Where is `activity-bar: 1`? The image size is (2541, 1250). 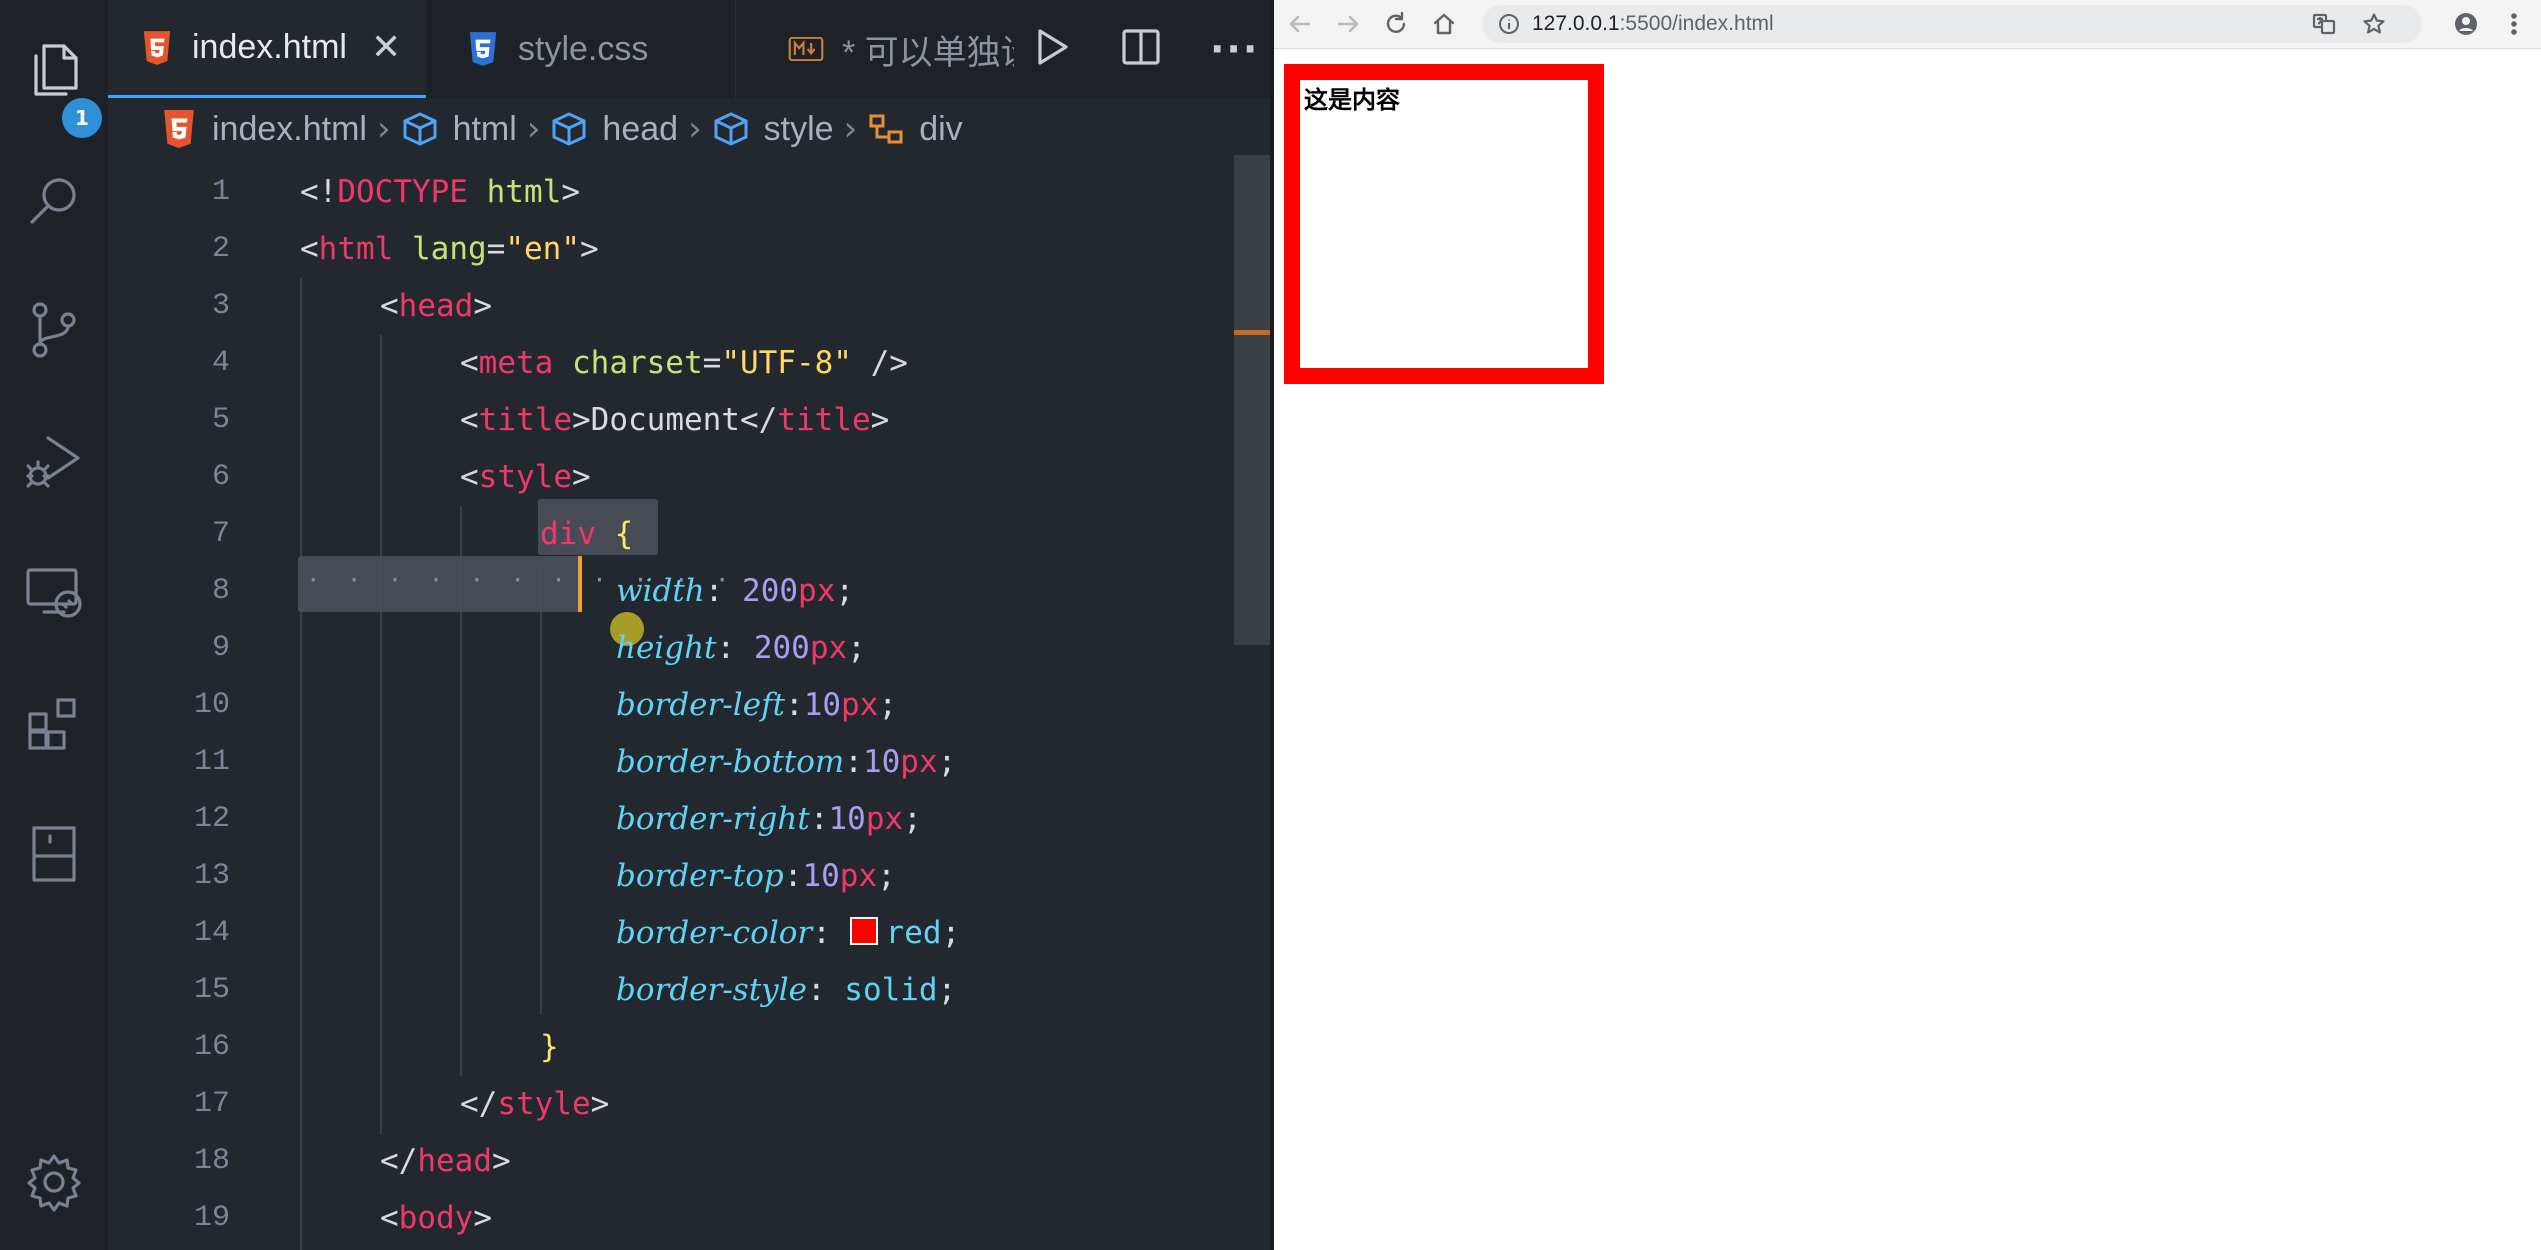 activity-bar: 1 is located at coordinates (54, 625).